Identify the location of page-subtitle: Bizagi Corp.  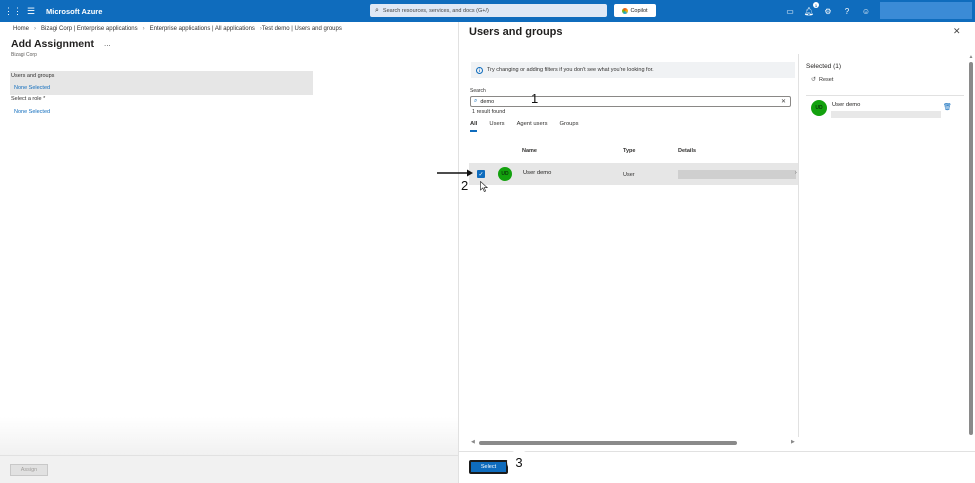
(24, 55).